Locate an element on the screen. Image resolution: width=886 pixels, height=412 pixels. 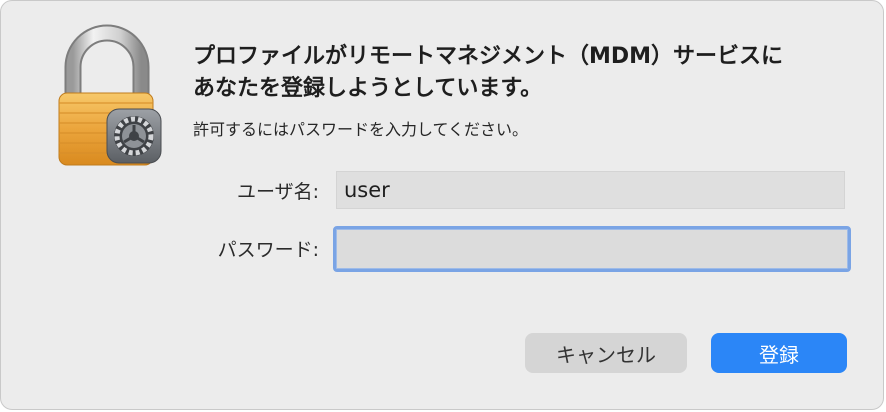
dialog-heading-line-2: あなたを登録しようとしています。 is located at coordinates (368, 88).